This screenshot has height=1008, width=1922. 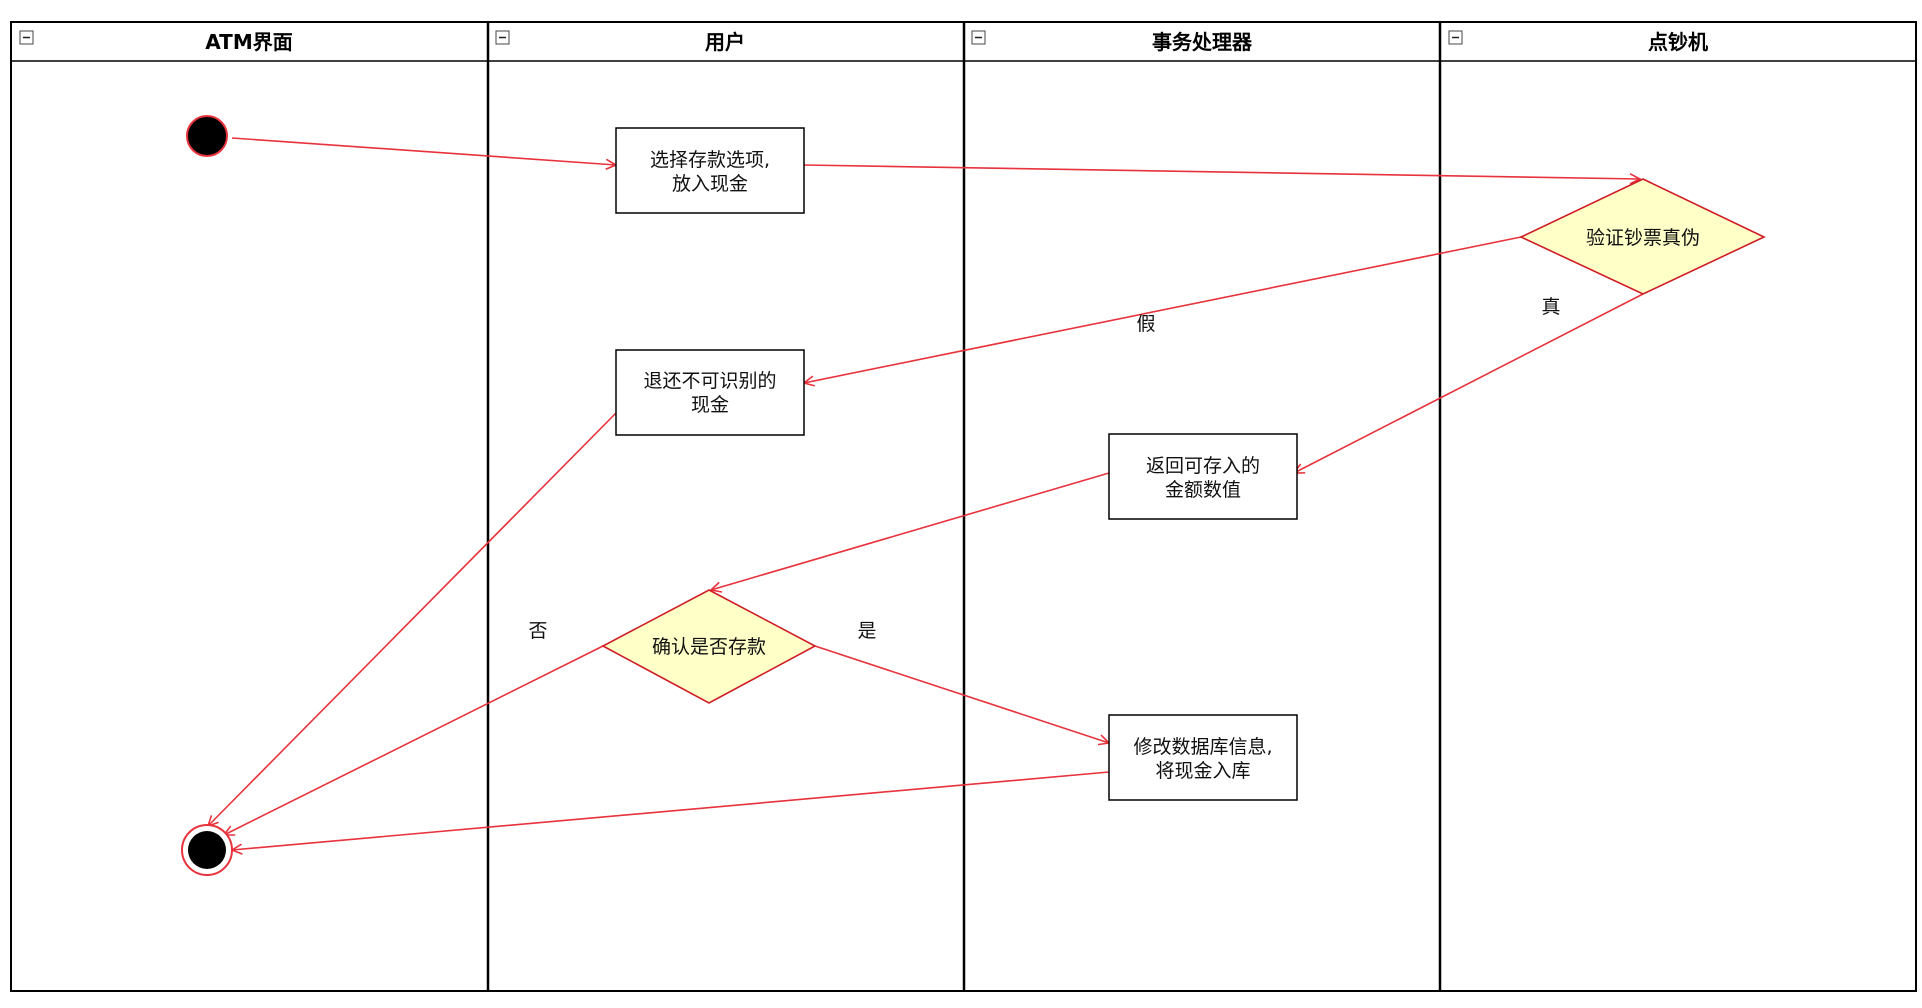 I want to click on node-label: 确认是否存款, so click(x=709, y=647).